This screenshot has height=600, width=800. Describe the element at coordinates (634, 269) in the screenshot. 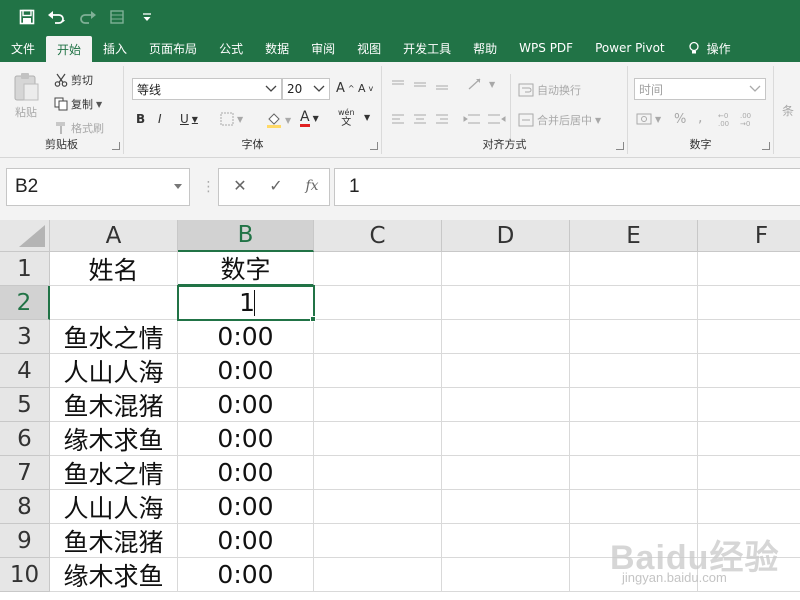

I see `cell-e1` at that location.